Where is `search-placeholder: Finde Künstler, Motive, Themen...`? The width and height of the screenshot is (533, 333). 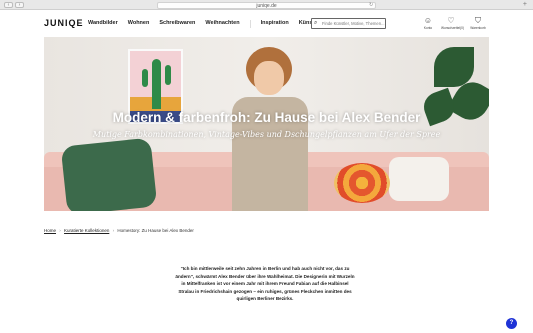
search-placeholder: Finde Künstler, Motive, Themen... is located at coordinates (353, 23).